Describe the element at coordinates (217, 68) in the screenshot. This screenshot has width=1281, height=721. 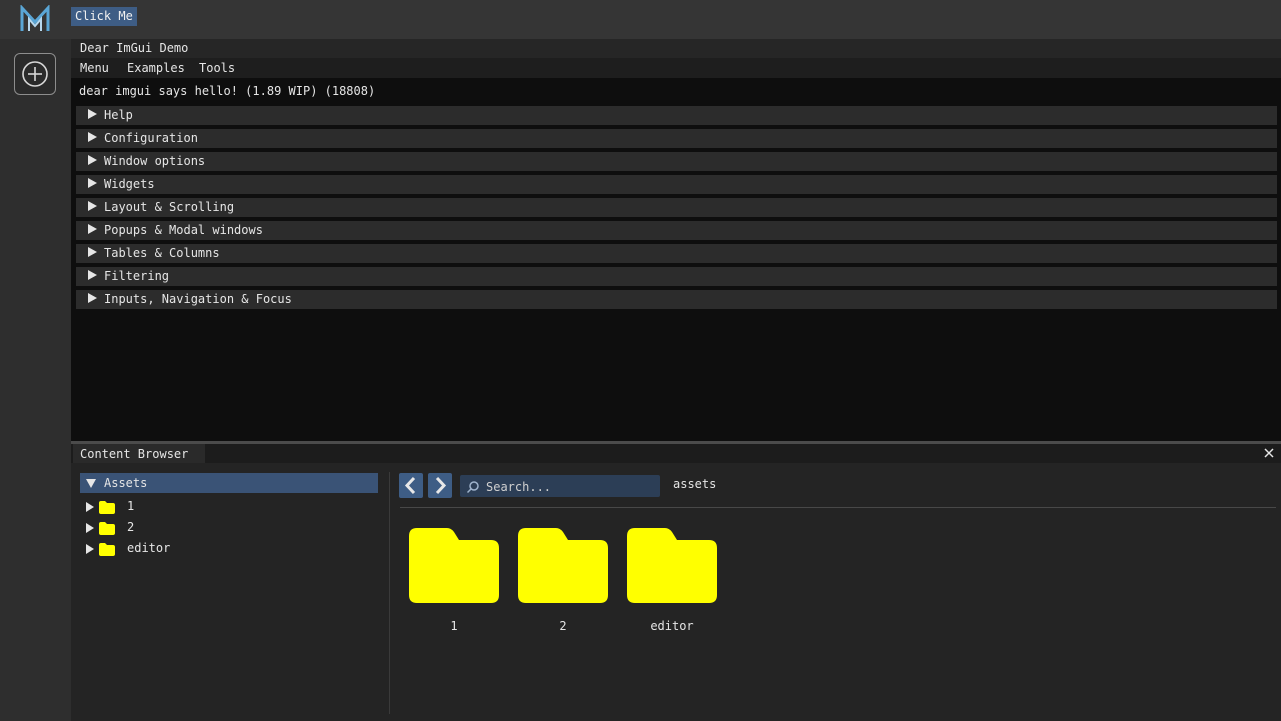
I see `menu-tools: Tools` at that location.